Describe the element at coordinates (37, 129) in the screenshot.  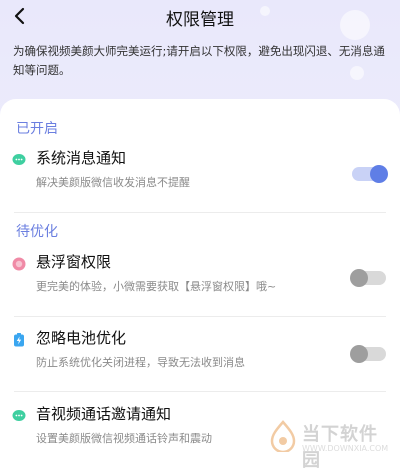
I see `section-title-enabled: 已开启` at that location.